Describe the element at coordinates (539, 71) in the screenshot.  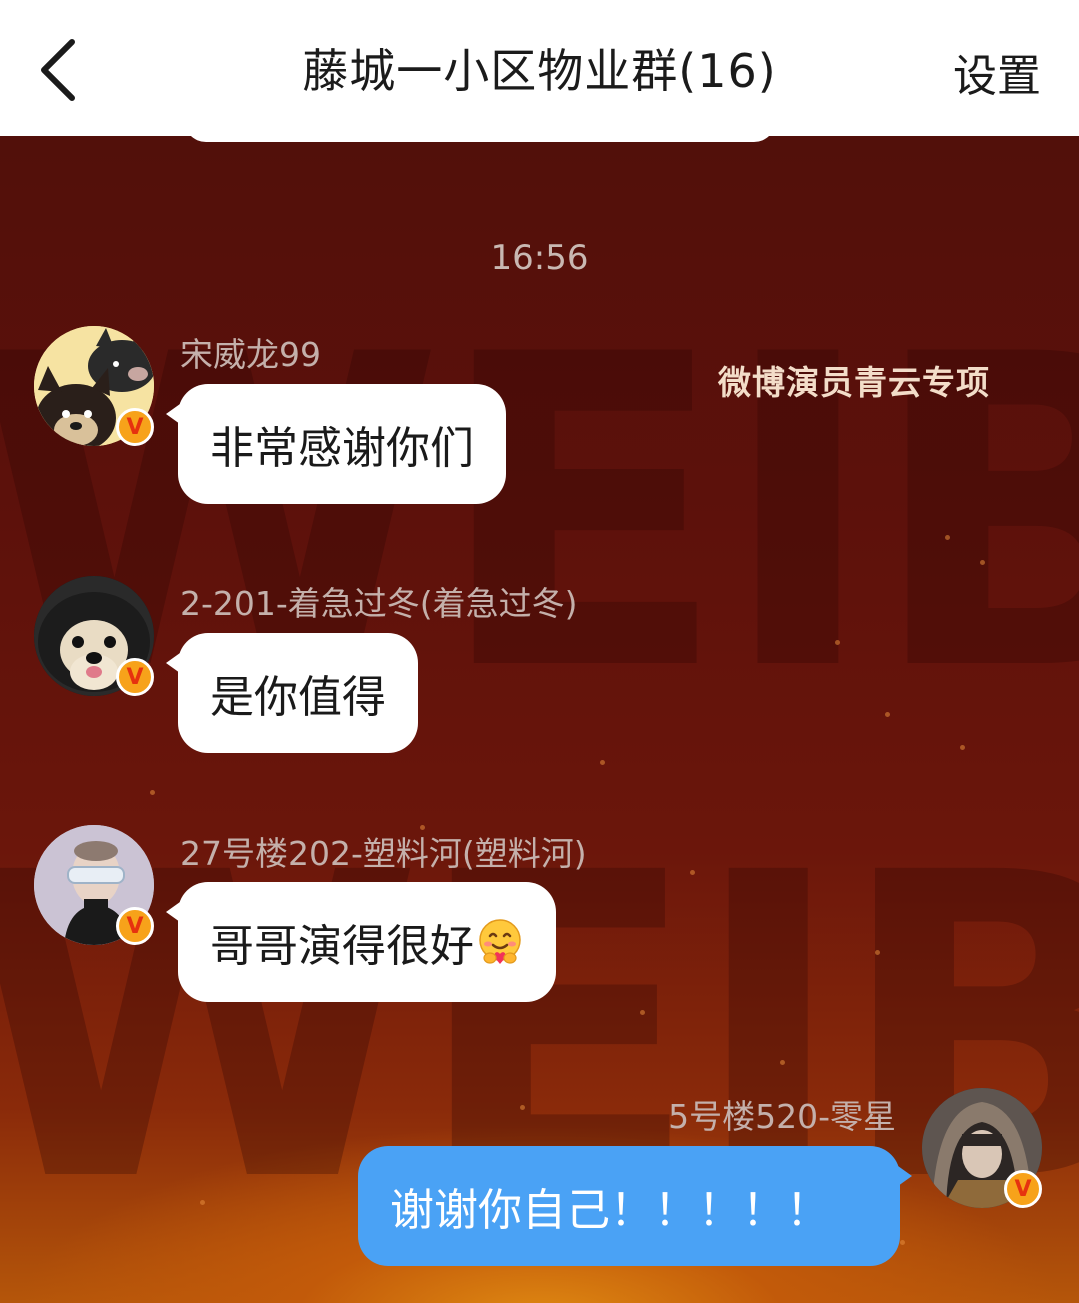
I see `chat-title: 藤城一小区物业群(16)` at that location.